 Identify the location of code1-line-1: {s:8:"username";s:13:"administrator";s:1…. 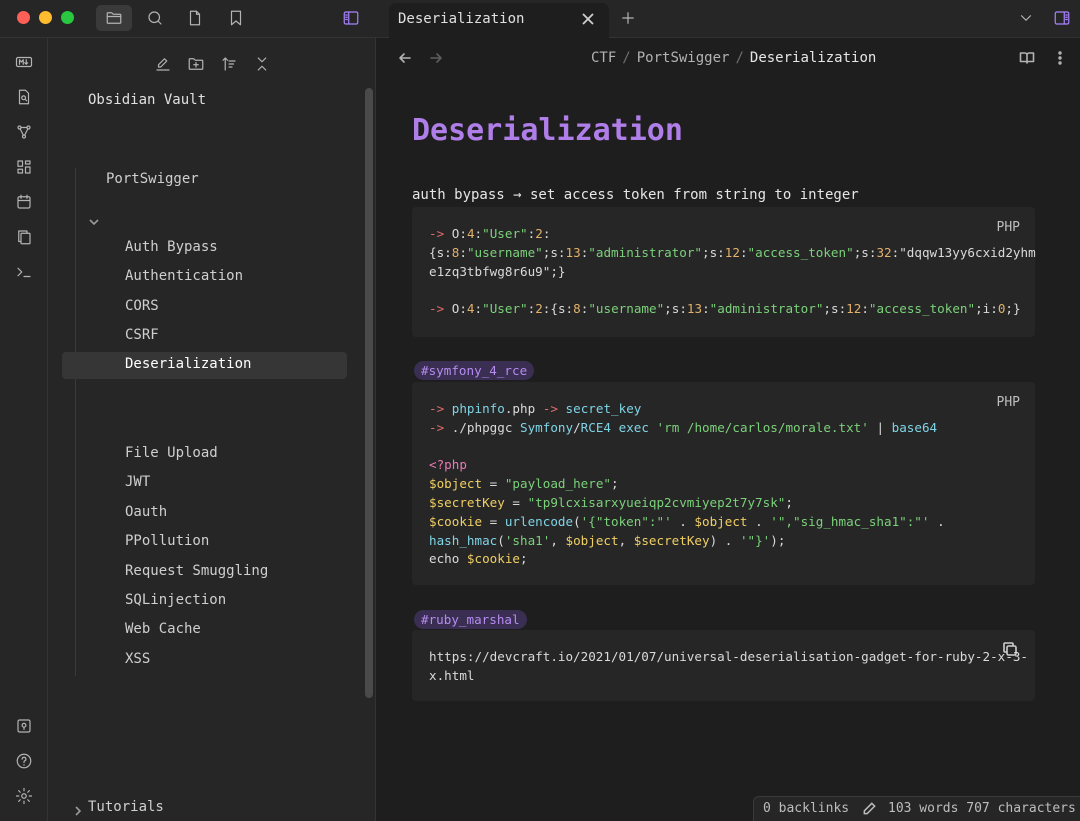
(732, 252).